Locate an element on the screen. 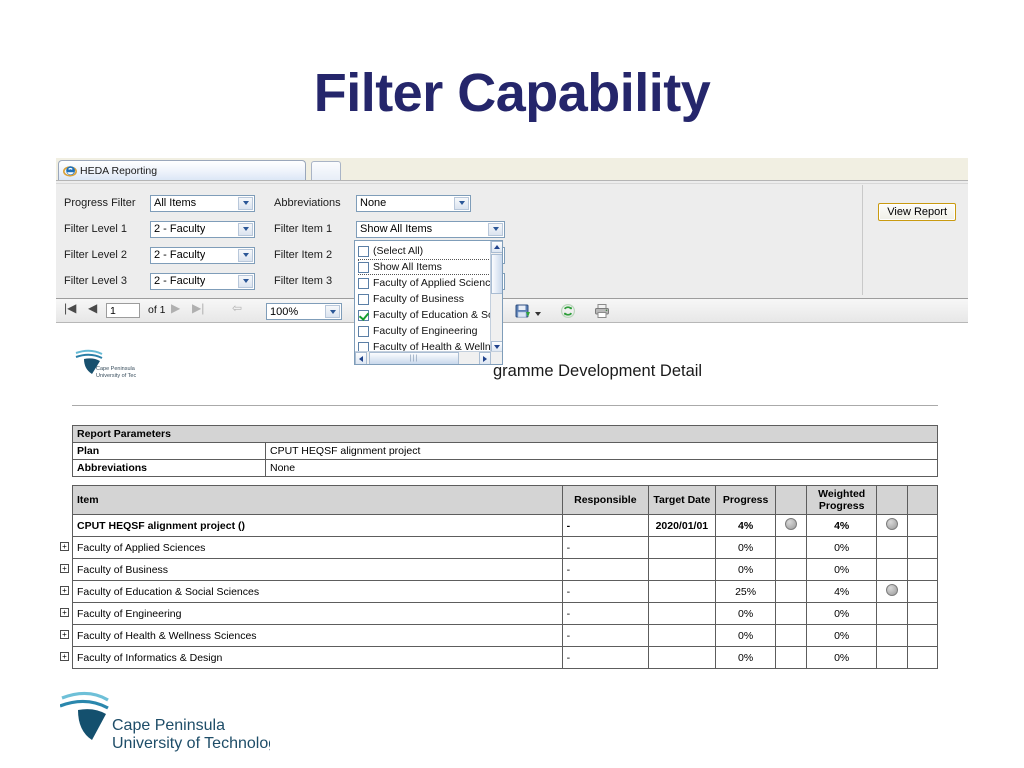 This screenshot has width=1024, height=768. parameter-key-abbreviations: Abbreviations is located at coordinates (169, 468).